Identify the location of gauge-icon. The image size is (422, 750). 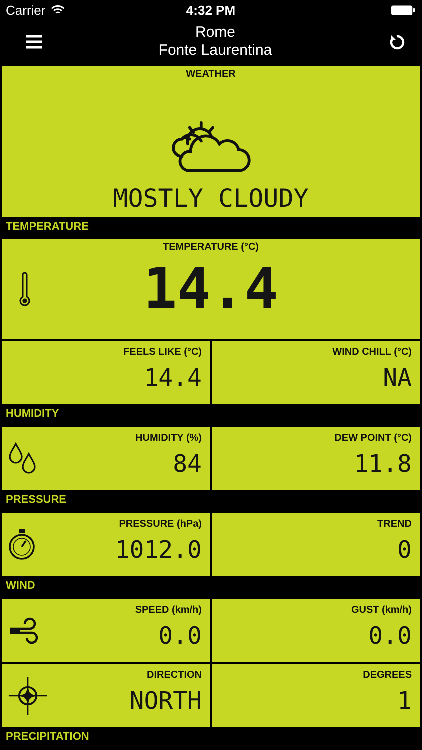
(22, 545).